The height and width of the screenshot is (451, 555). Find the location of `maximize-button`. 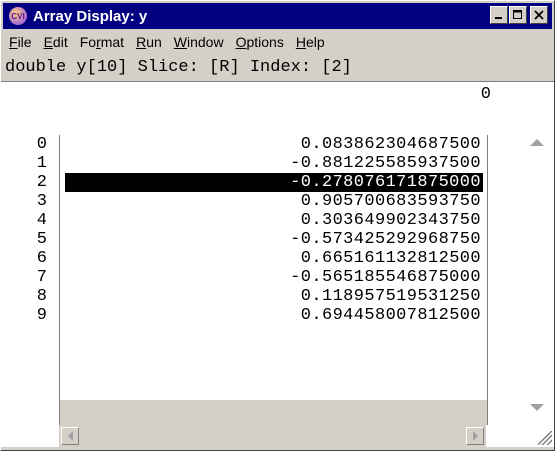

maximize-button is located at coordinates (518, 15).